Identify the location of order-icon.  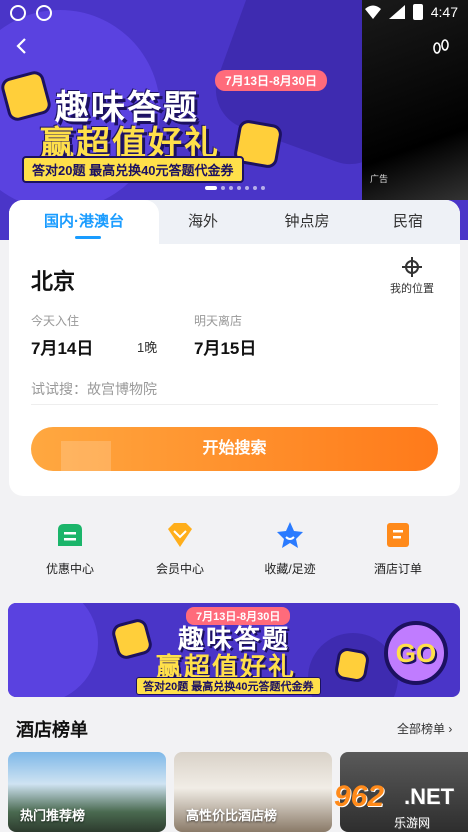
(398, 535).